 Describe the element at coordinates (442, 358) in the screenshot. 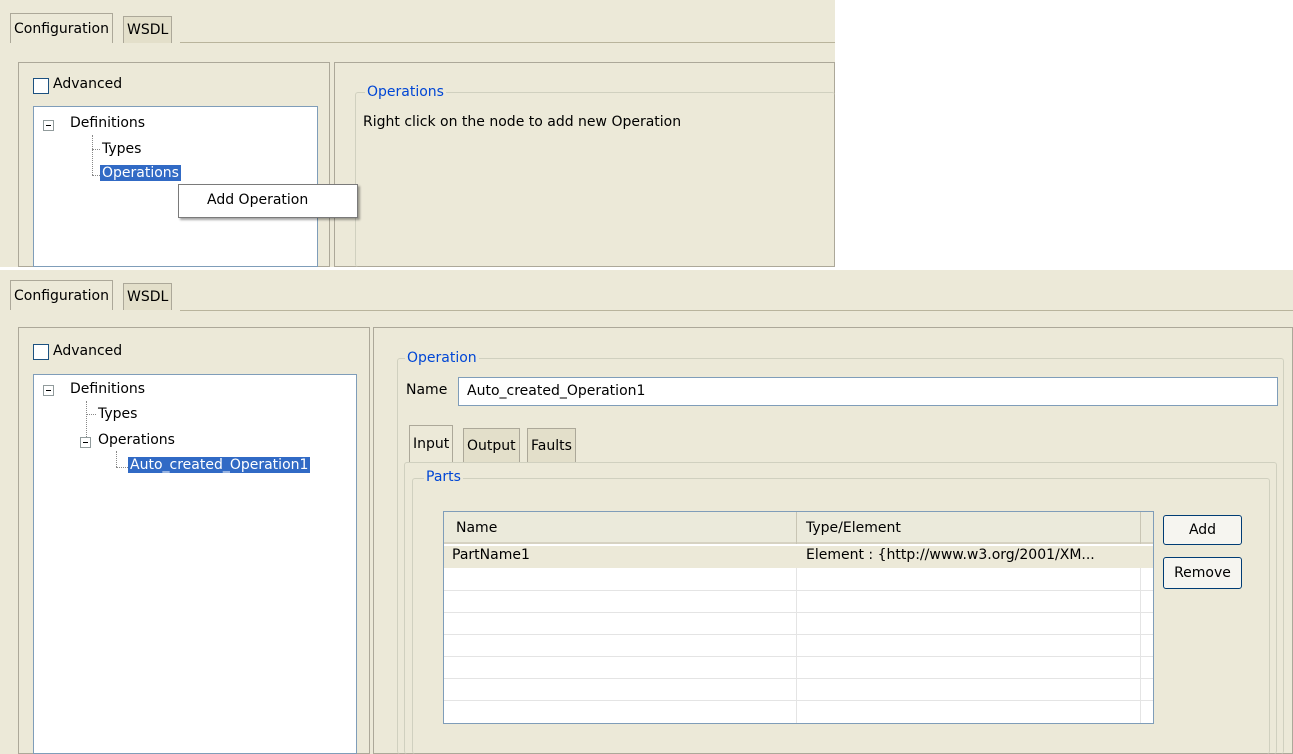

I see `operation-group-title: Operation` at that location.